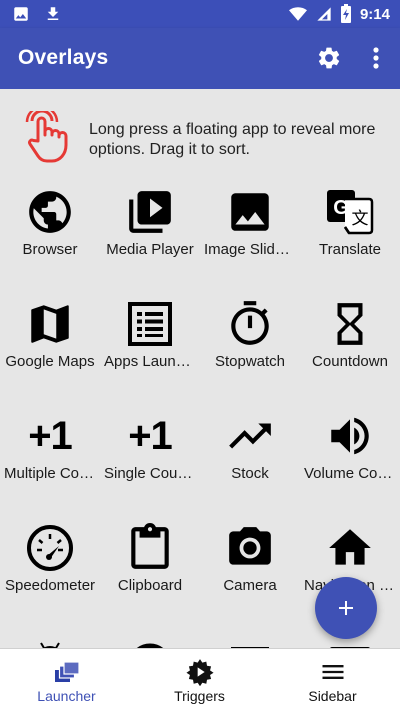 Image resolution: width=400 pixels, height=711 pixels. What do you see at coordinates (350, 473) in the screenshot?
I see `app-label: Volume Control` at bounding box center [350, 473].